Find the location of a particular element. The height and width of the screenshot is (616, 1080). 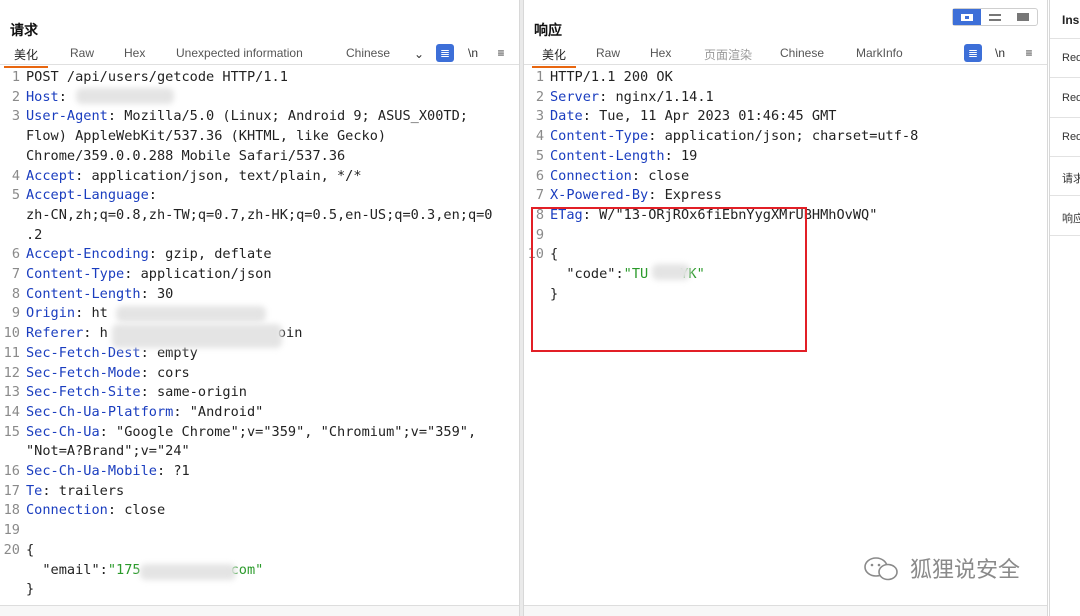

header-value: : cors is located at coordinates (165, 372).